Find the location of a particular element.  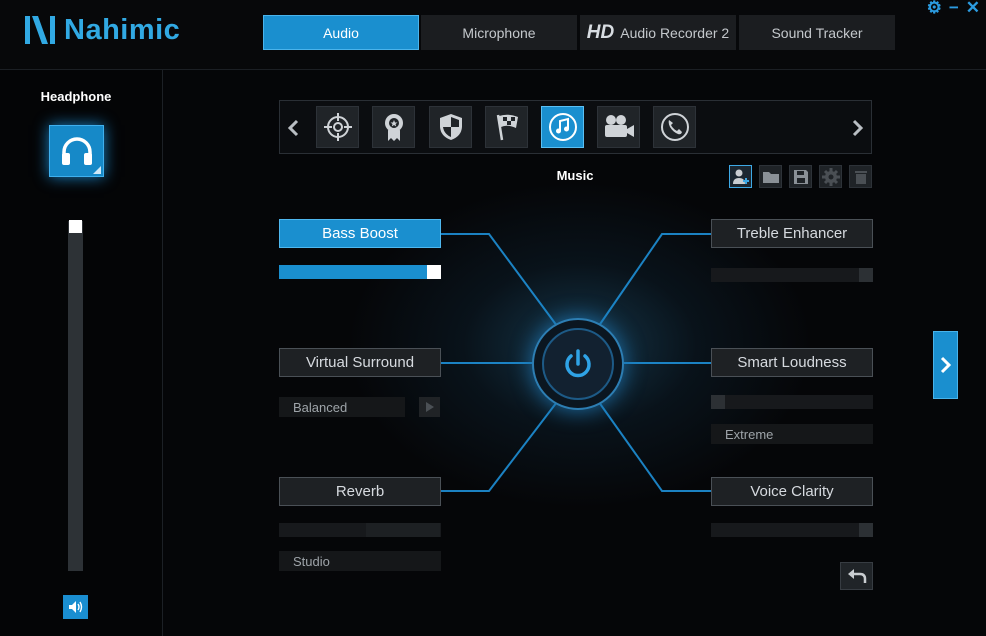

virtual-surround-button: Virtual Surround is located at coordinates (360, 362).